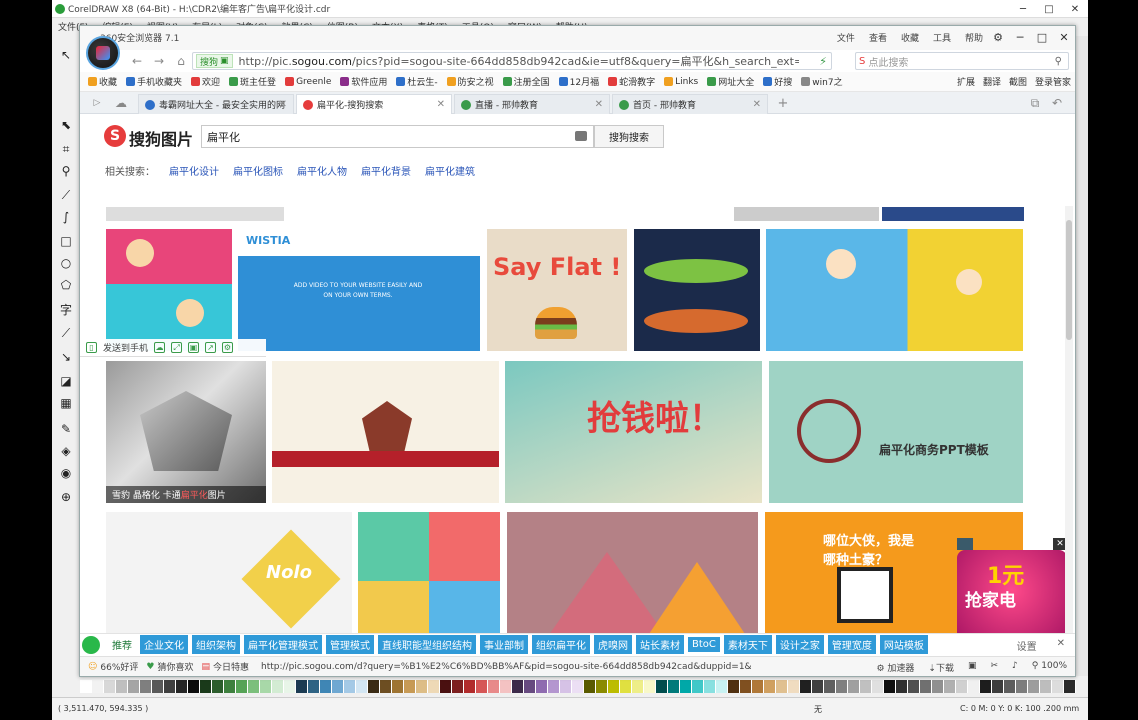  Describe the element at coordinates (216, 644) in the screenshot. I see `related-tag: 组织架构` at that location.